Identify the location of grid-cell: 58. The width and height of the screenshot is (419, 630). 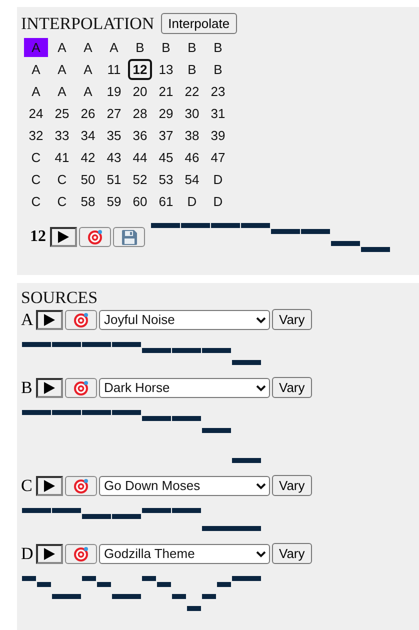
(88, 201).